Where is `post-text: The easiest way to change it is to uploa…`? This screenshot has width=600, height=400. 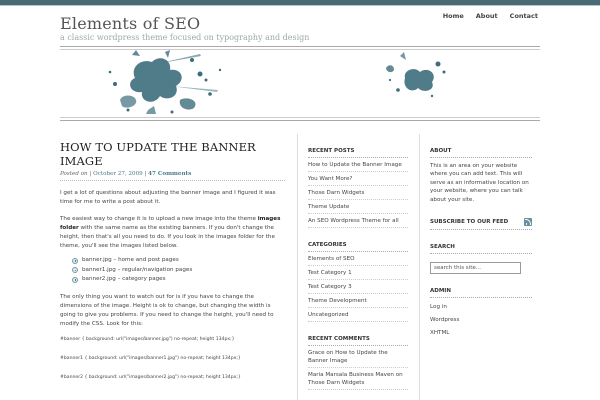 post-text: The easiest way to change it is to uploa… is located at coordinates (159, 219).